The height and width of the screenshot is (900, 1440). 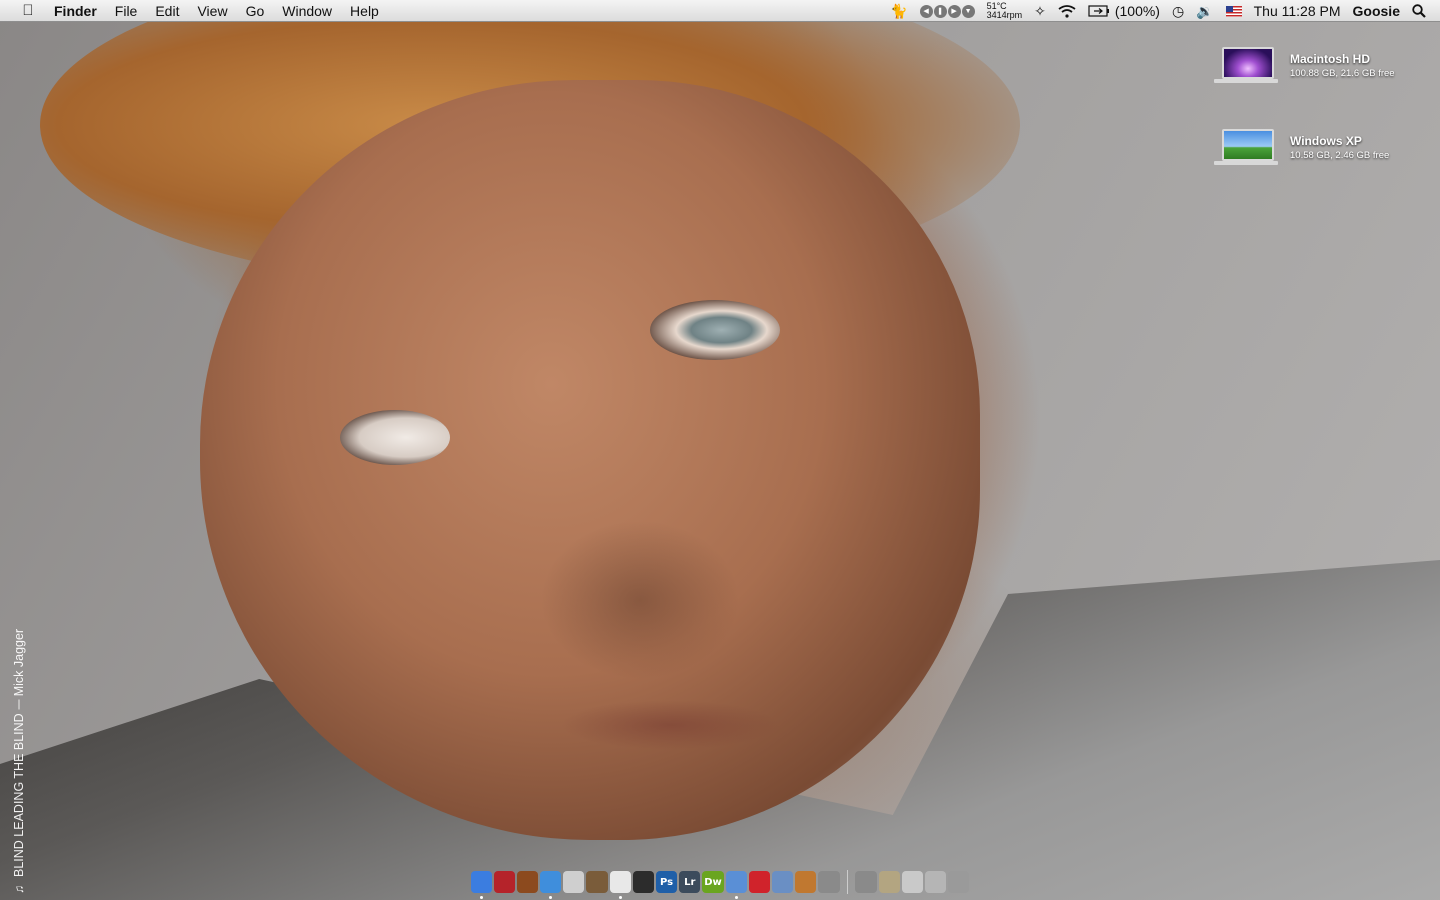 I want to click on photoshop-icon: Ps, so click(x=667, y=882).